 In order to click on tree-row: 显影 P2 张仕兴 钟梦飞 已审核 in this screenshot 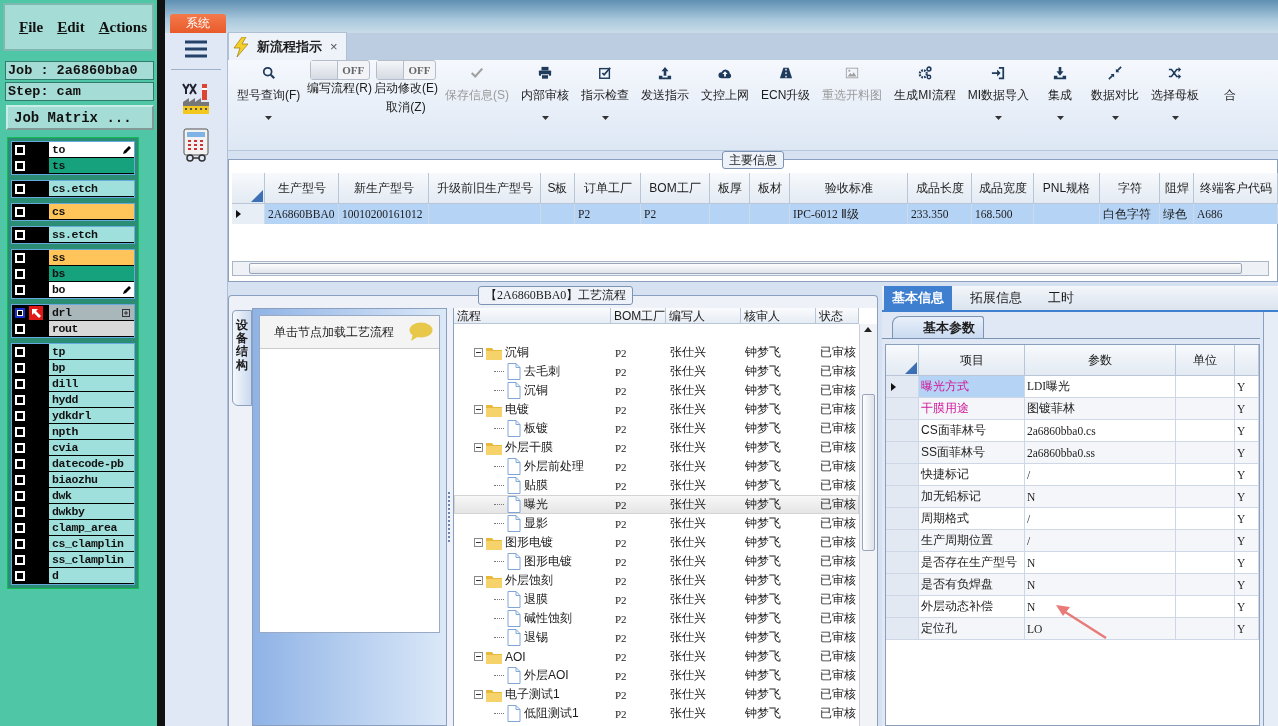, I will do `click(656, 523)`.